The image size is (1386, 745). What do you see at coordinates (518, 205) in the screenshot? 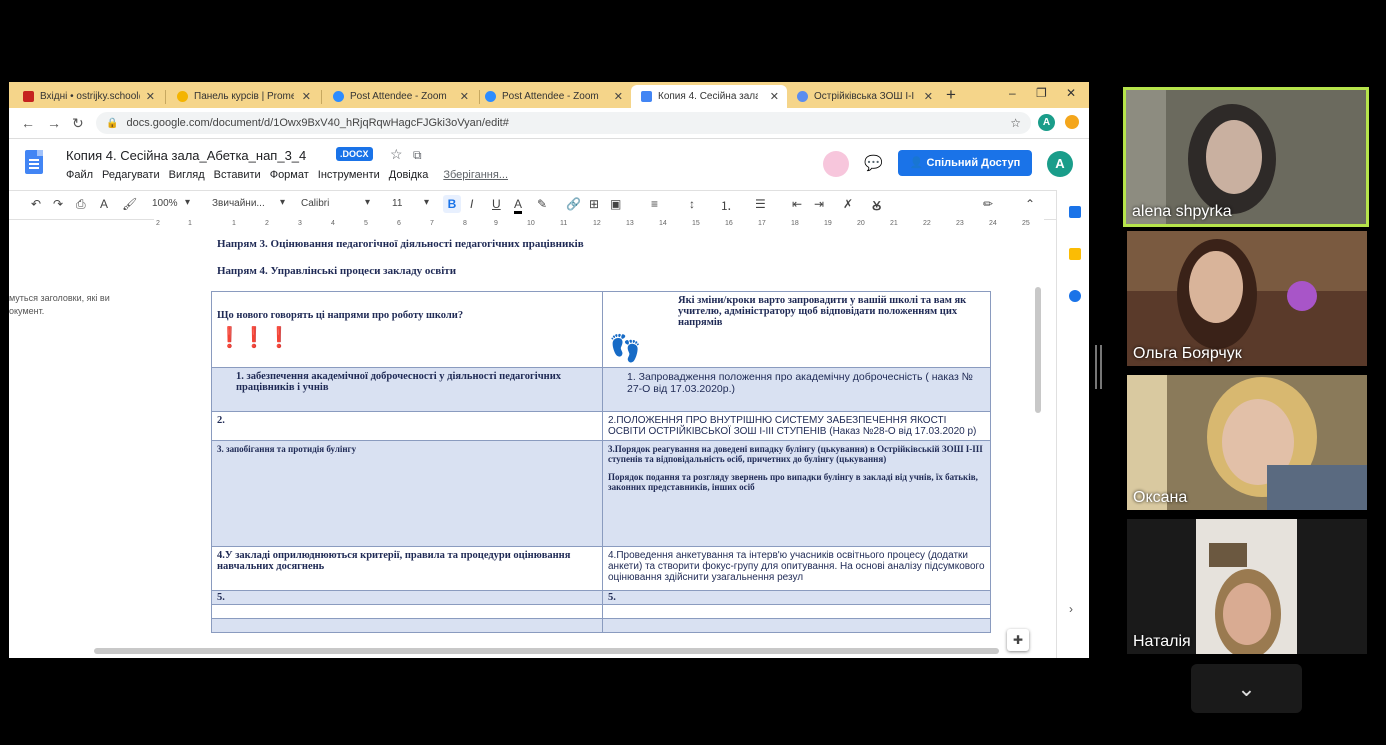
I see `text-color-button: A` at bounding box center [518, 205].